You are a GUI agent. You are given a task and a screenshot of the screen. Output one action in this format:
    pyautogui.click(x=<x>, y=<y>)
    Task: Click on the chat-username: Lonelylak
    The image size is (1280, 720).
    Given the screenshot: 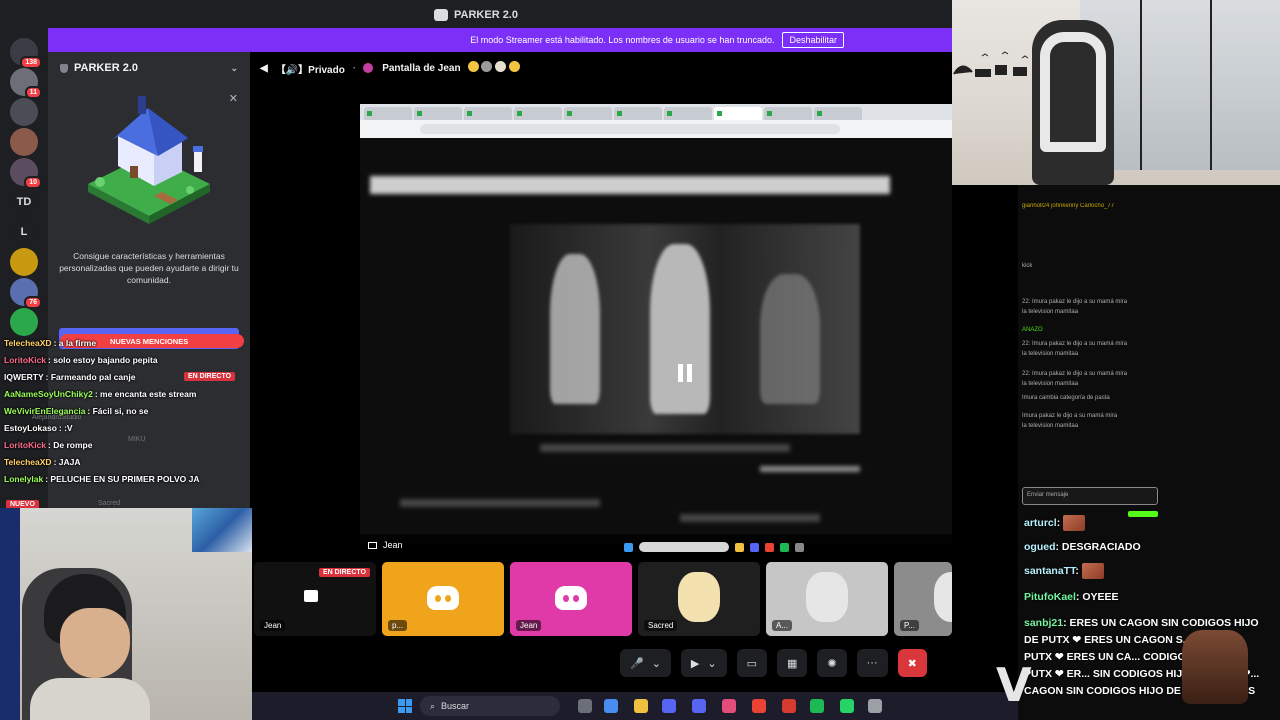 What is the action you would take?
    pyautogui.click(x=24, y=479)
    